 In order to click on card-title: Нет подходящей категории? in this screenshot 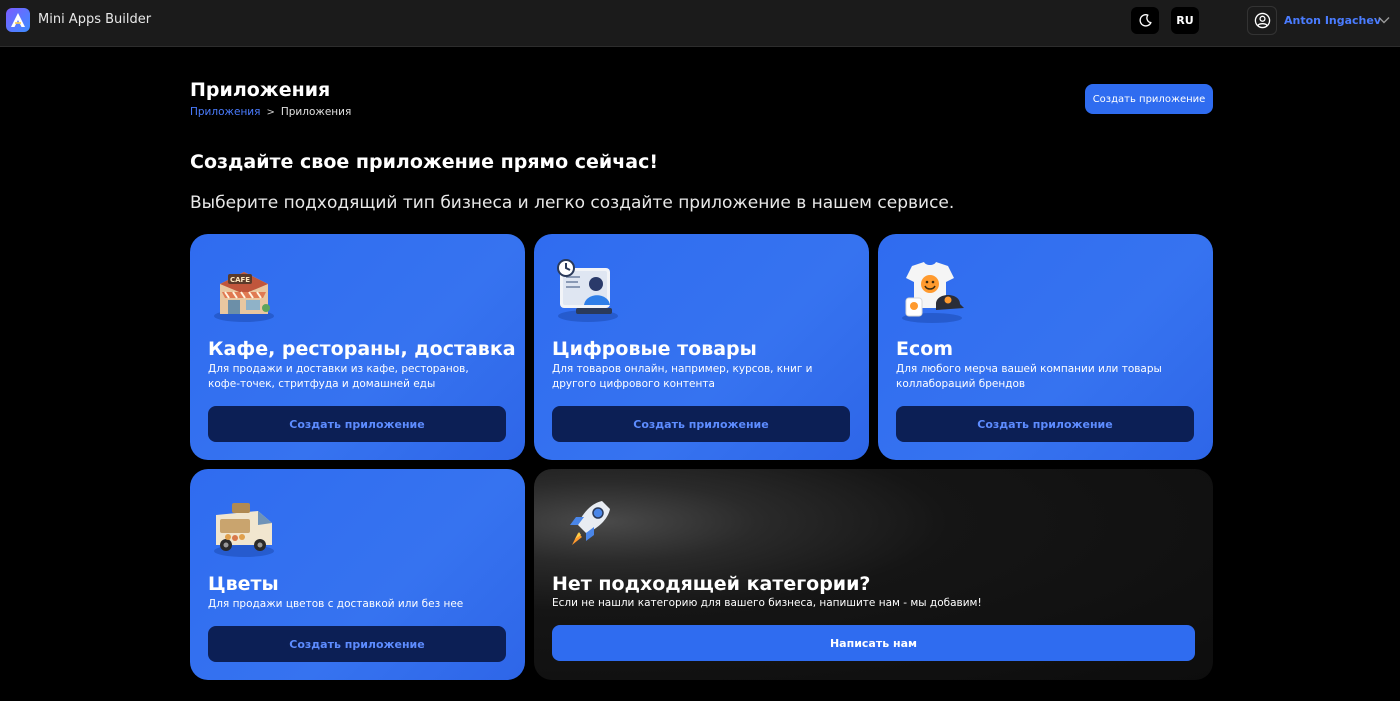, I will do `click(711, 584)`.